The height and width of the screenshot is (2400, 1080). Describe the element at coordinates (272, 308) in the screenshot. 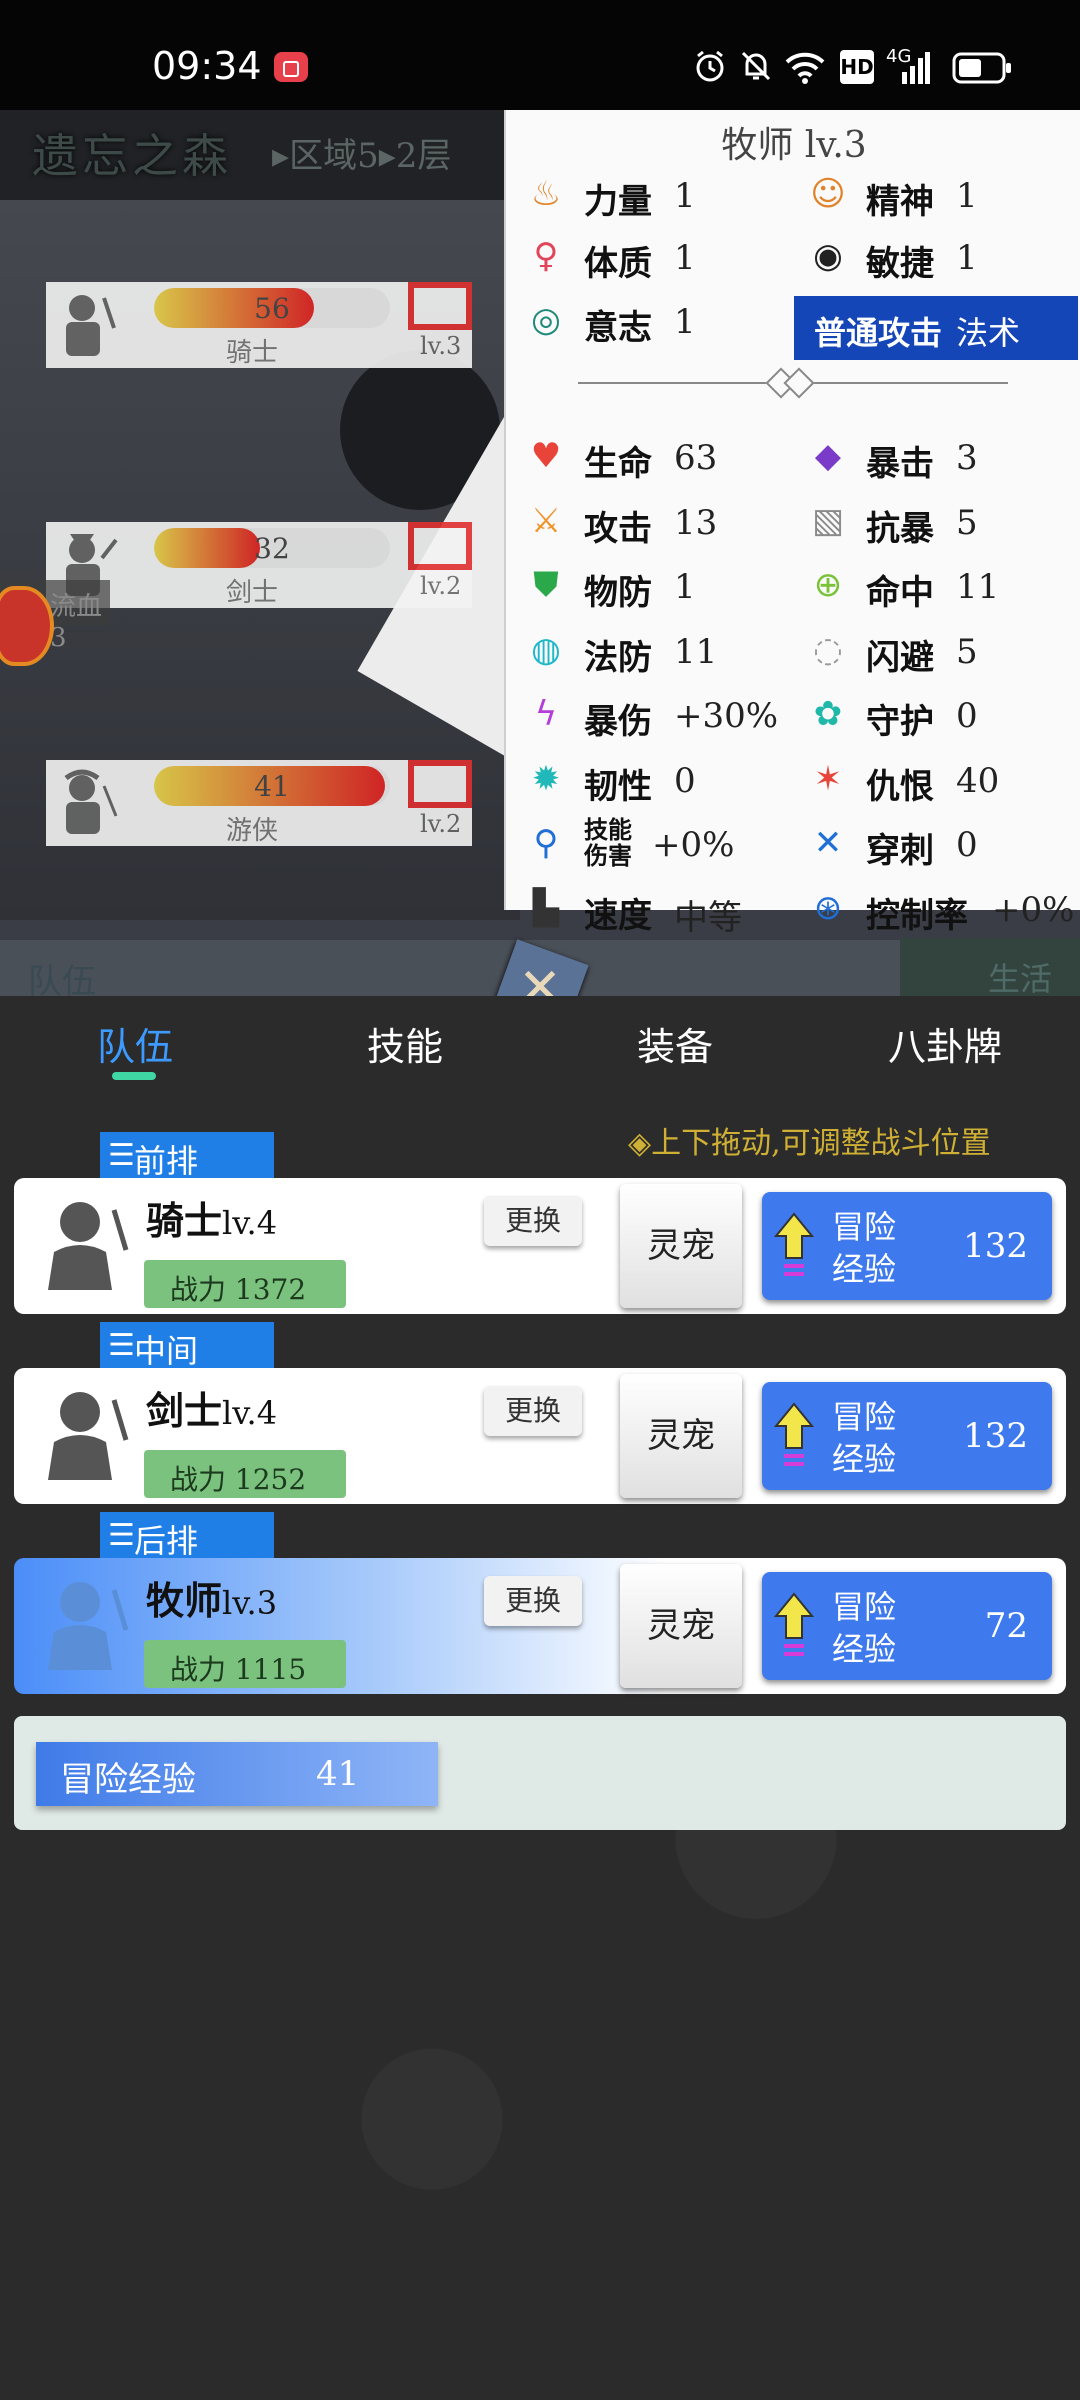

I see `unit-hp-value: 56` at that location.